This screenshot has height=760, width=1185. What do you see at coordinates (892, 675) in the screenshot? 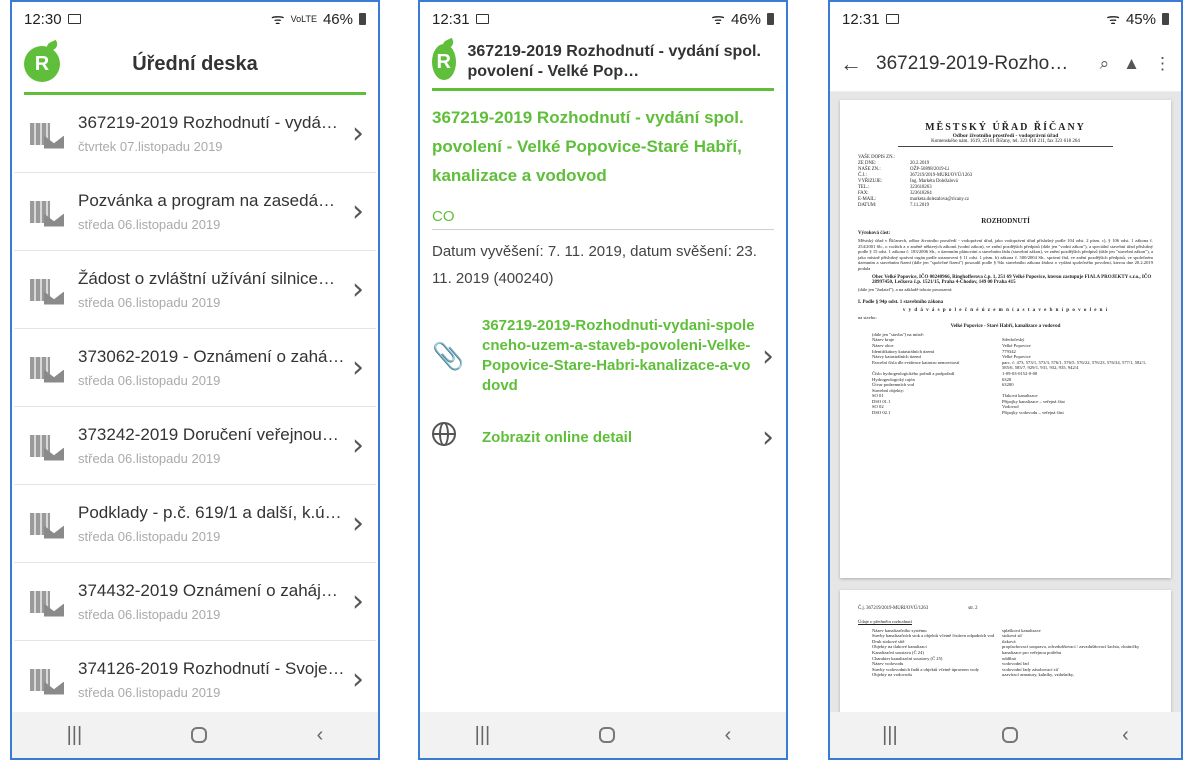
I see `doc-field-label: Objekty na vodovodu` at bounding box center [892, 675].